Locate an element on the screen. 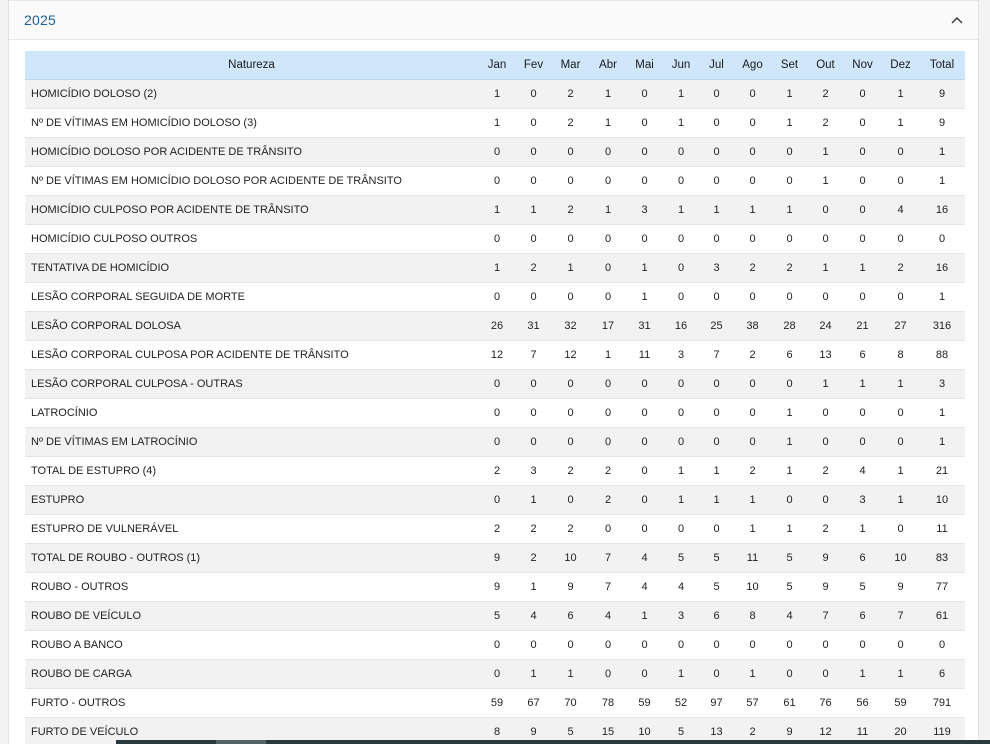 The image size is (990, 744). column-header-total: Total is located at coordinates (942, 65).